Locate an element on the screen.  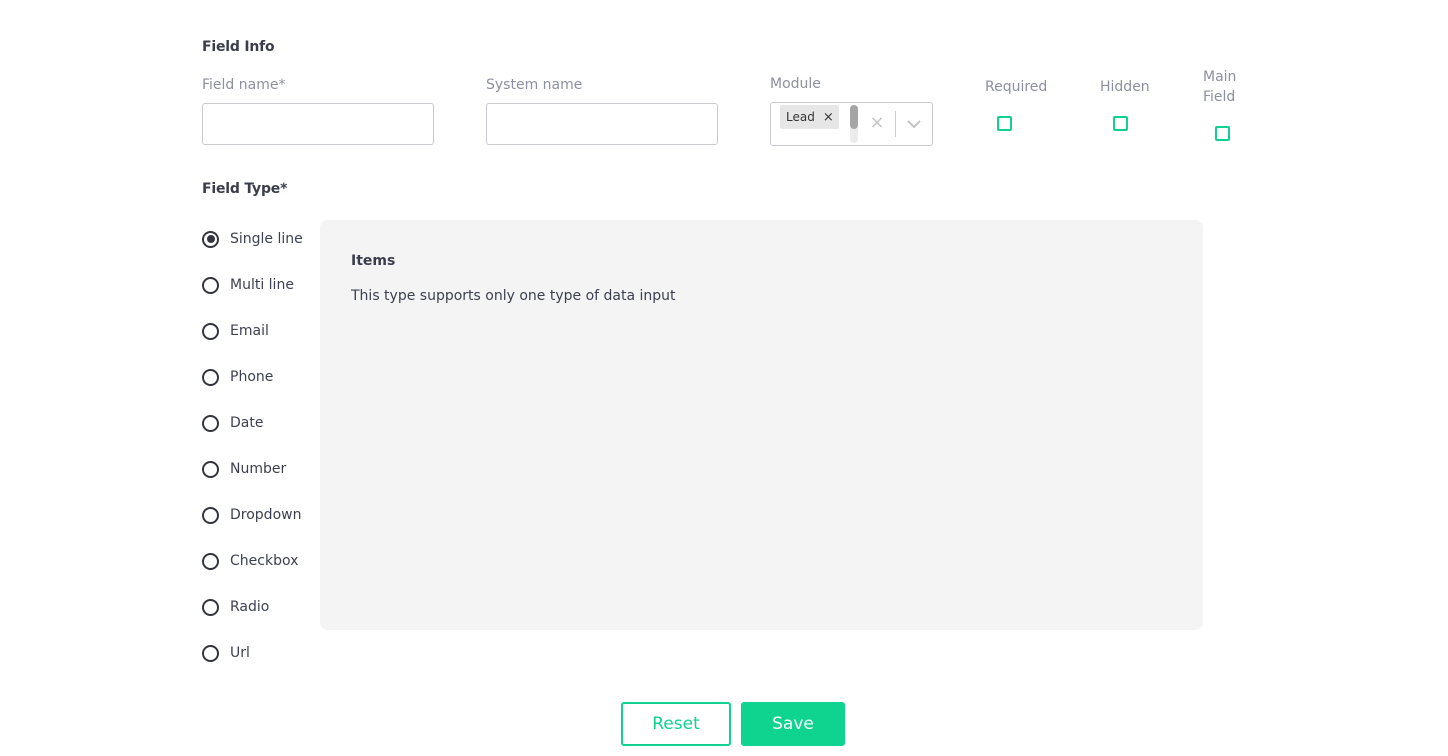
field-type-option-dropdown: Dropdown is located at coordinates (251, 515).